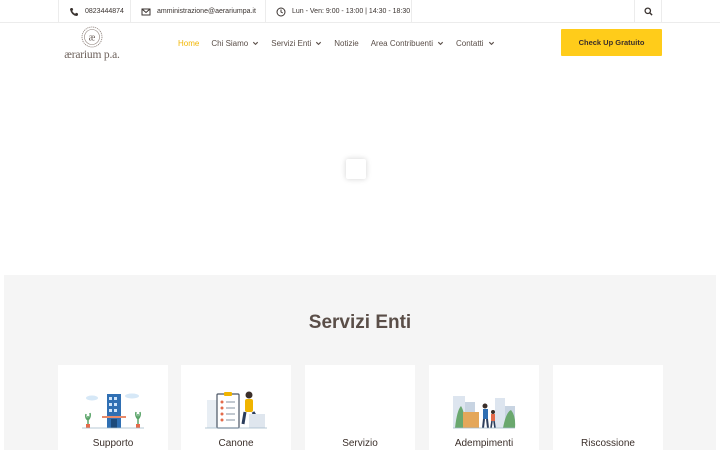  I want to click on search-icon, so click(648, 11).